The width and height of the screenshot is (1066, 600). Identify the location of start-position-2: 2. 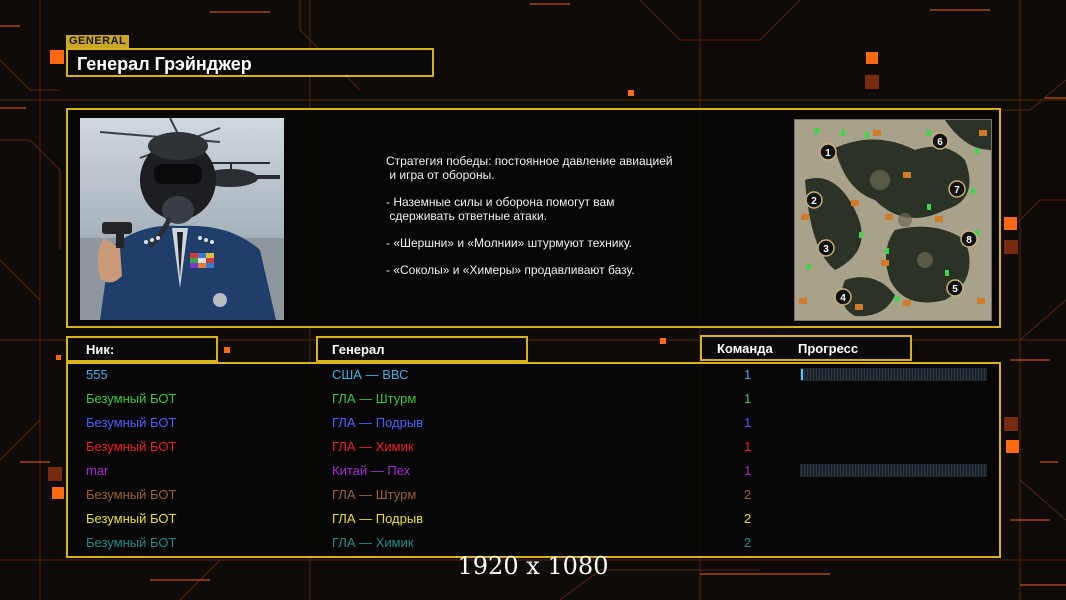
(814, 200).